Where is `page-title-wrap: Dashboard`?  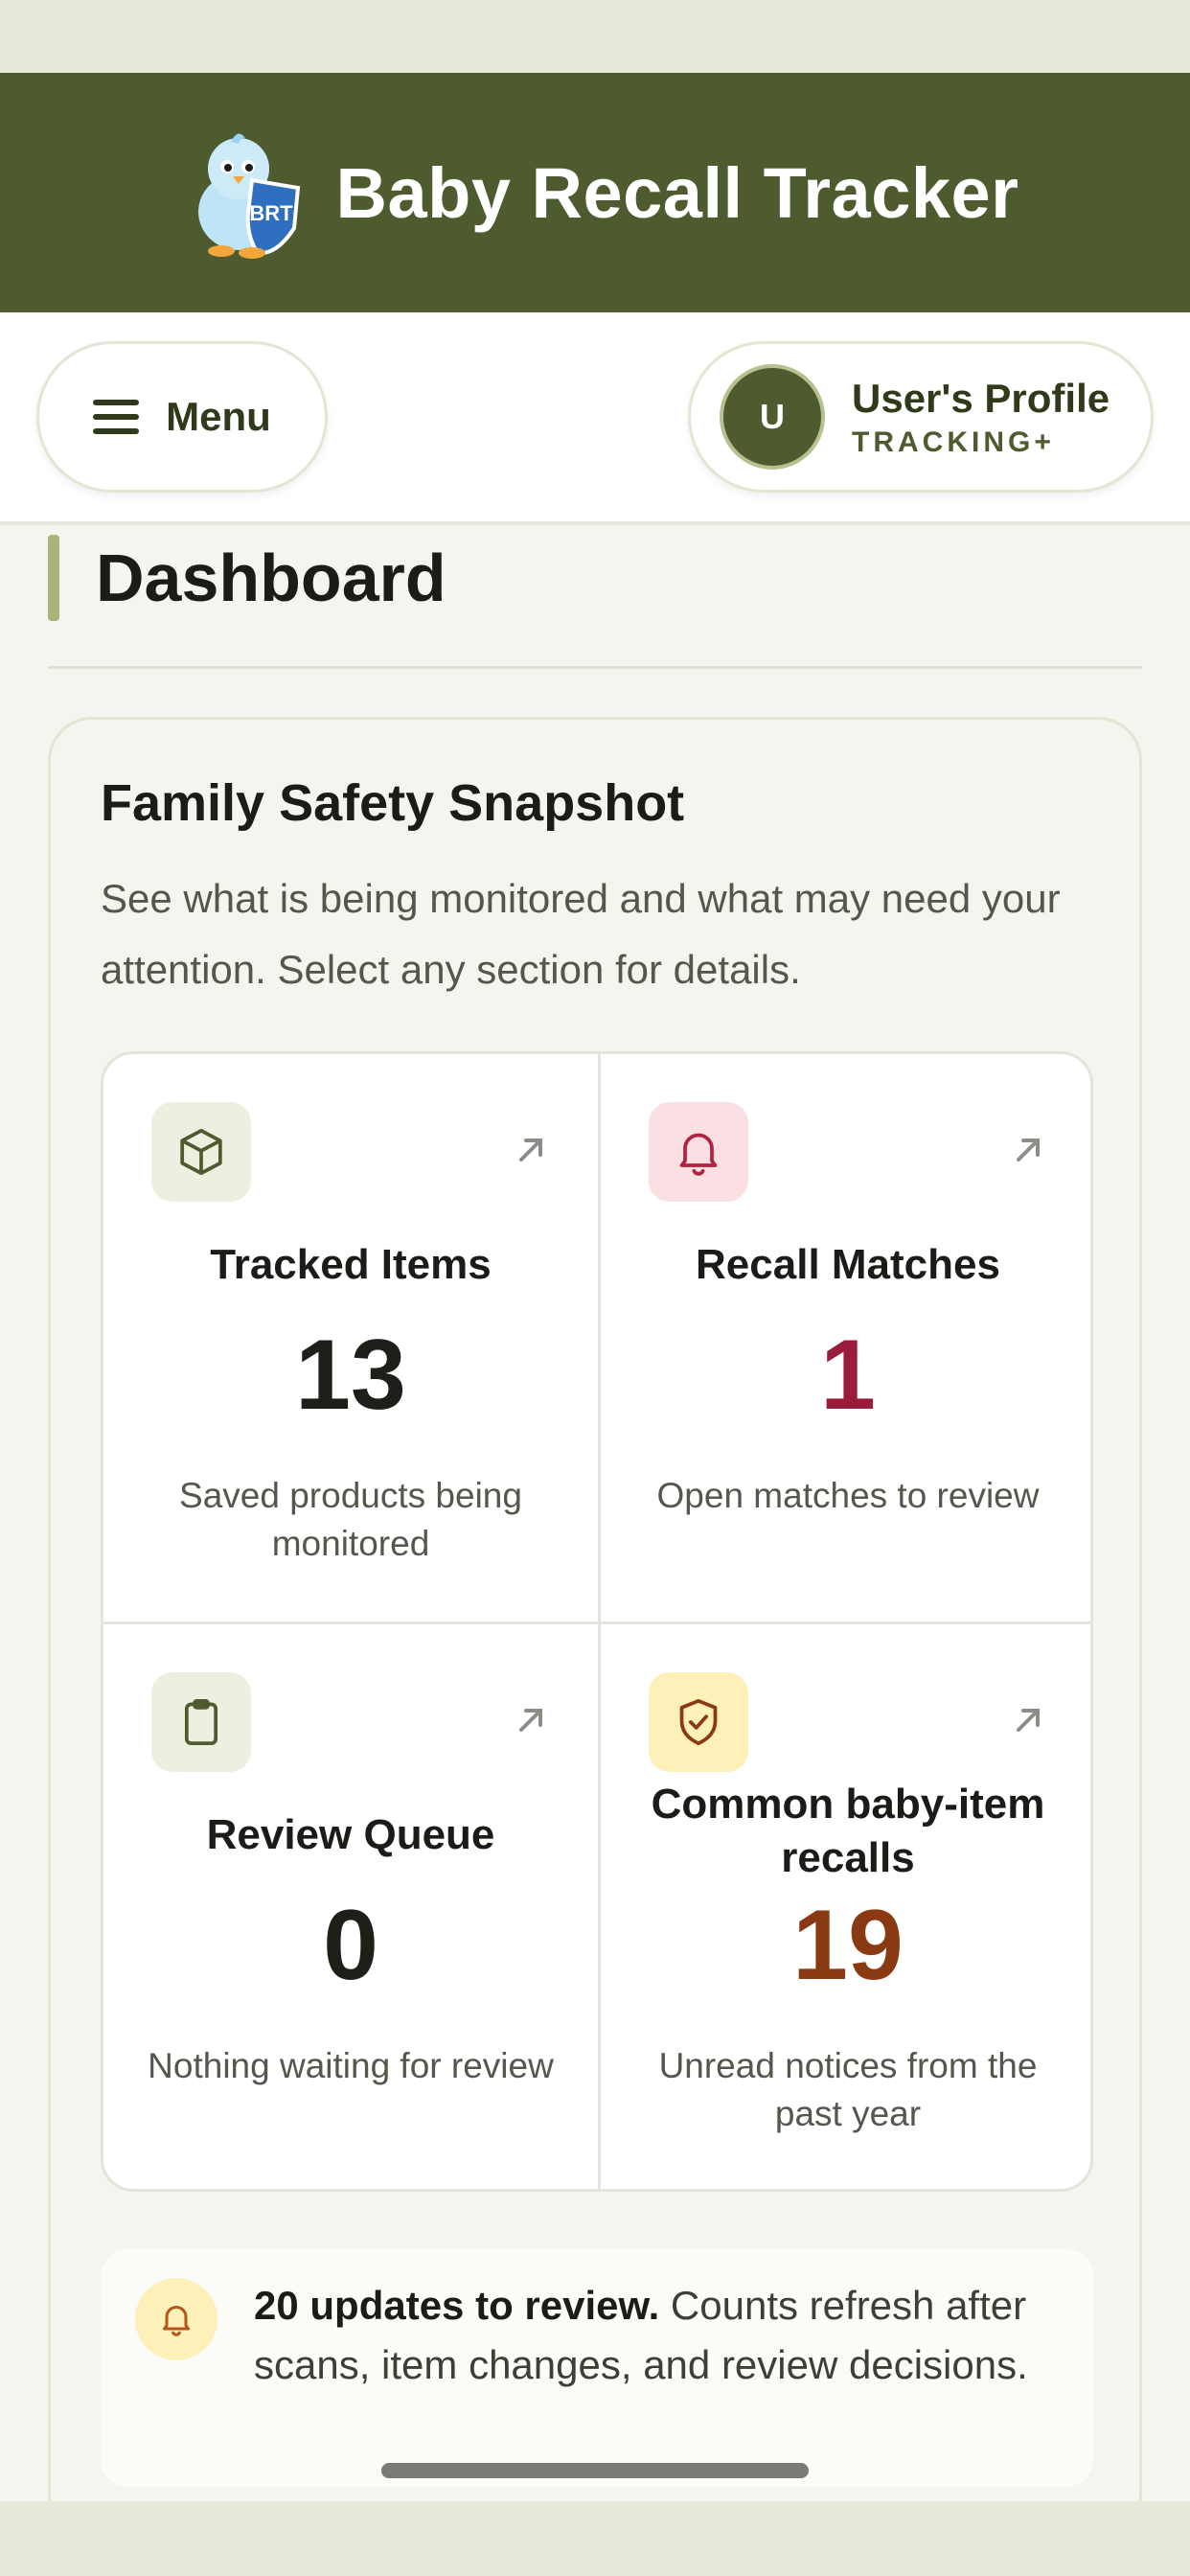
page-title-wrap: Dashboard is located at coordinates (247, 578).